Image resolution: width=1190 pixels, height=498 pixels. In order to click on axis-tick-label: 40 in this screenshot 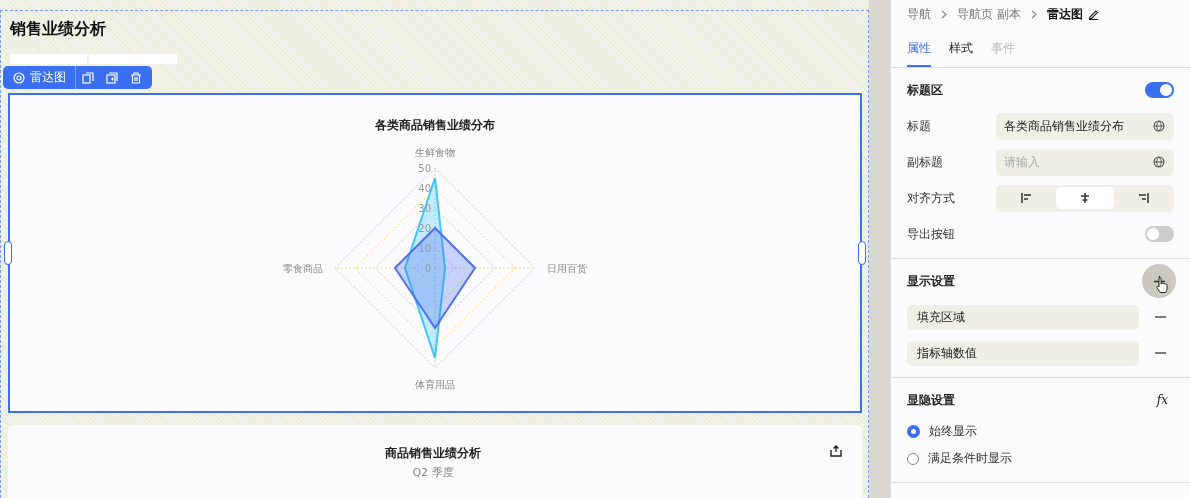, I will do `click(424, 188)`.